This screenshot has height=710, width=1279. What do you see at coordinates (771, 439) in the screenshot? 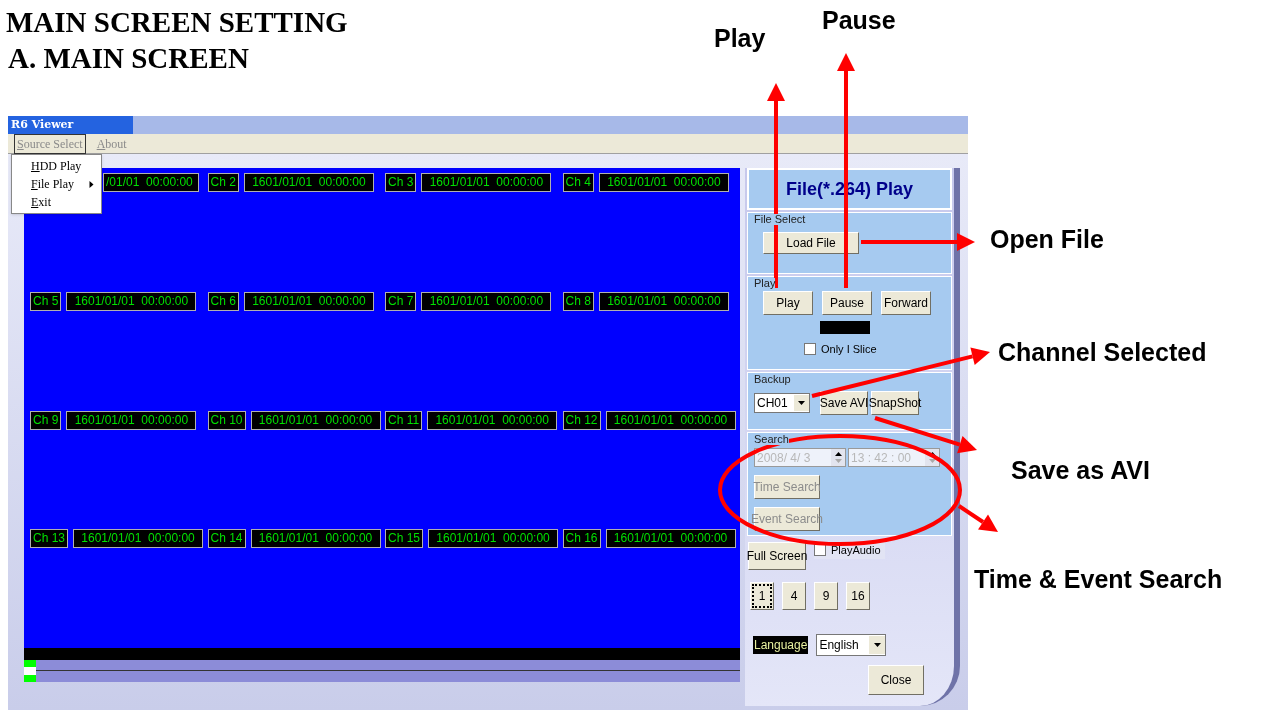
I see `group-legend: Search` at bounding box center [771, 439].